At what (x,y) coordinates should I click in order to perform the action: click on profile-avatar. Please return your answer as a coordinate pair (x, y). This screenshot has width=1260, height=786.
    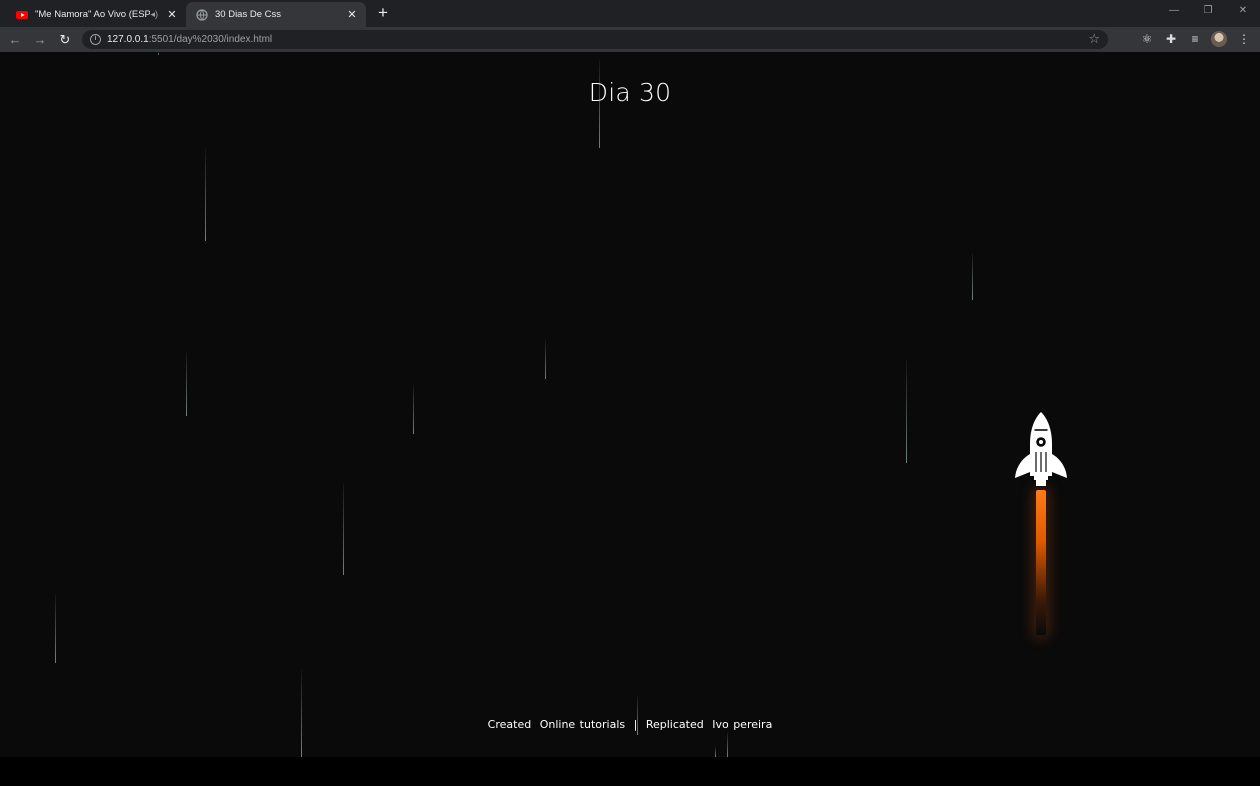
    Looking at the image, I should click on (1219, 39).